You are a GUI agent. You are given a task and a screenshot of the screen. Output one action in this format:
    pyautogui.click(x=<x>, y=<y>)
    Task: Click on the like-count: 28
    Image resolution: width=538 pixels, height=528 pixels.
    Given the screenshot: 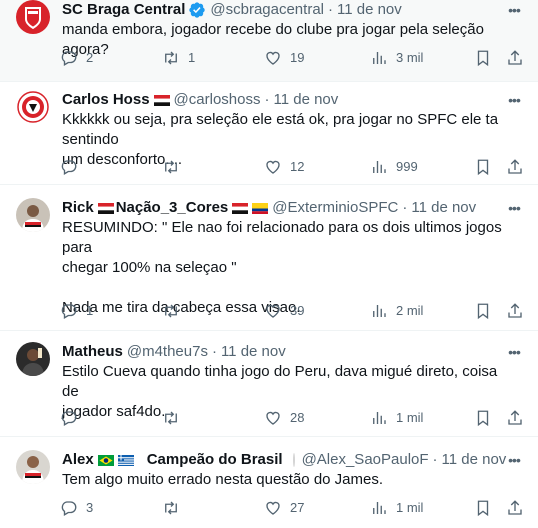 What is the action you would take?
    pyautogui.click(x=297, y=417)
    